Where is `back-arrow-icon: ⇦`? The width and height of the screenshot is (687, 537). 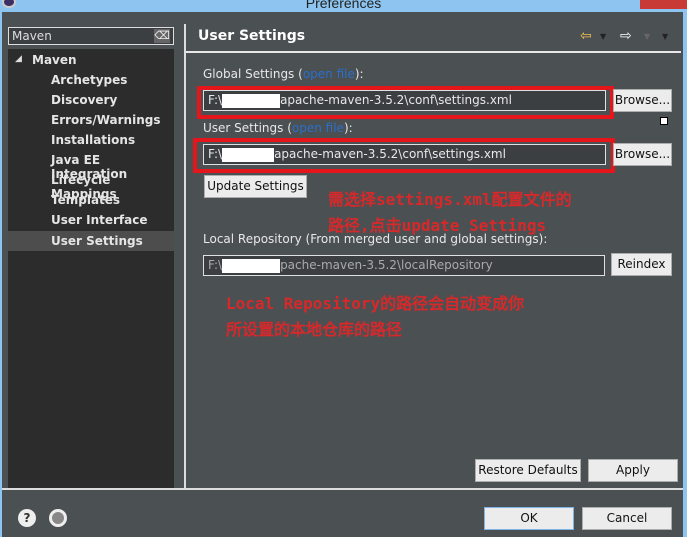
back-arrow-icon: ⇦ is located at coordinates (586, 36).